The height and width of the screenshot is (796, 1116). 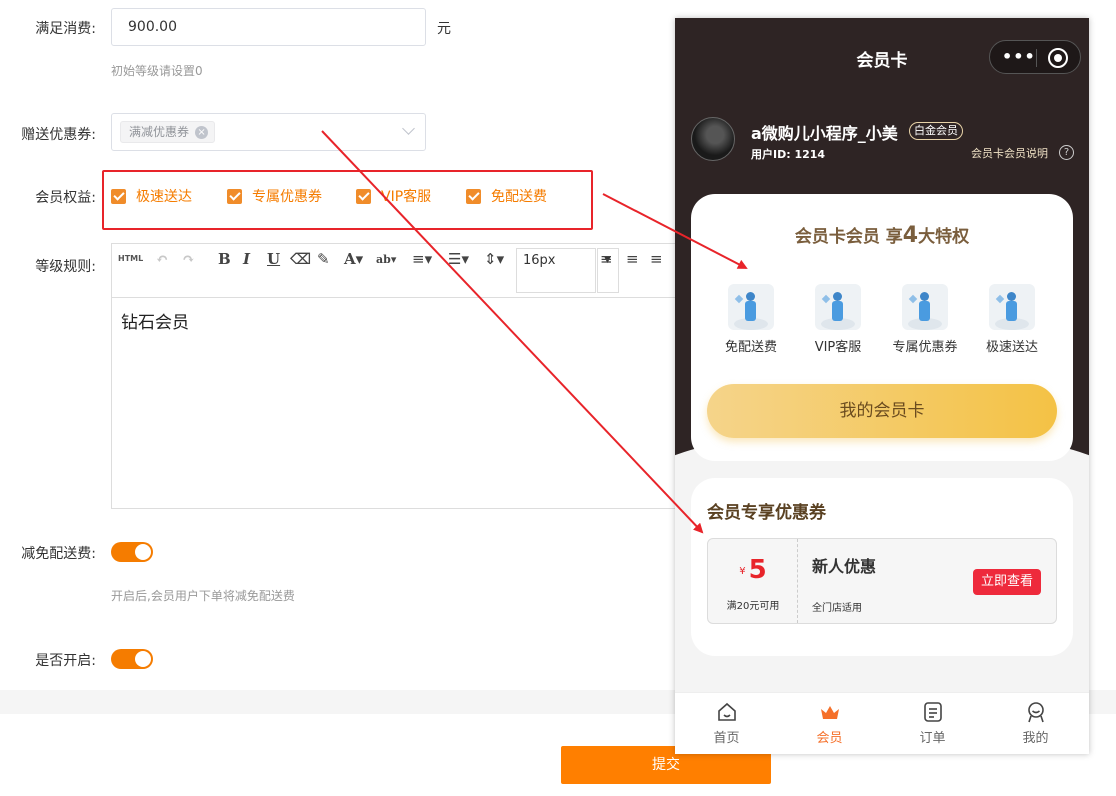 What do you see at coordinates (726, 723) in the screenshot?
I see `tab-home: 首页` at bounding box center [726, 723].